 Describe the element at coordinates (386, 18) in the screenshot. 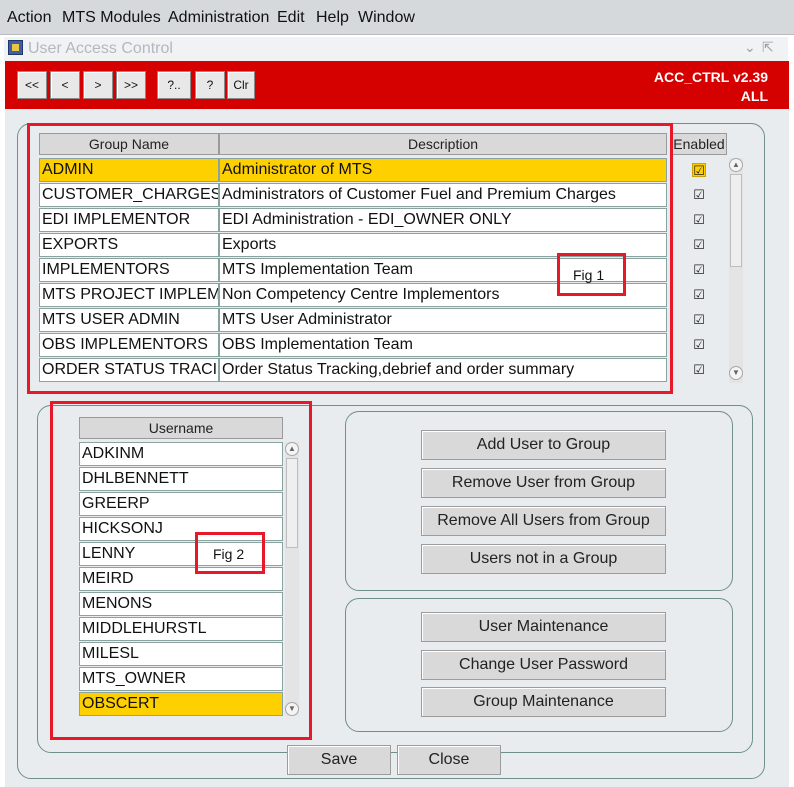

I see `menu-window: Window` at that location.